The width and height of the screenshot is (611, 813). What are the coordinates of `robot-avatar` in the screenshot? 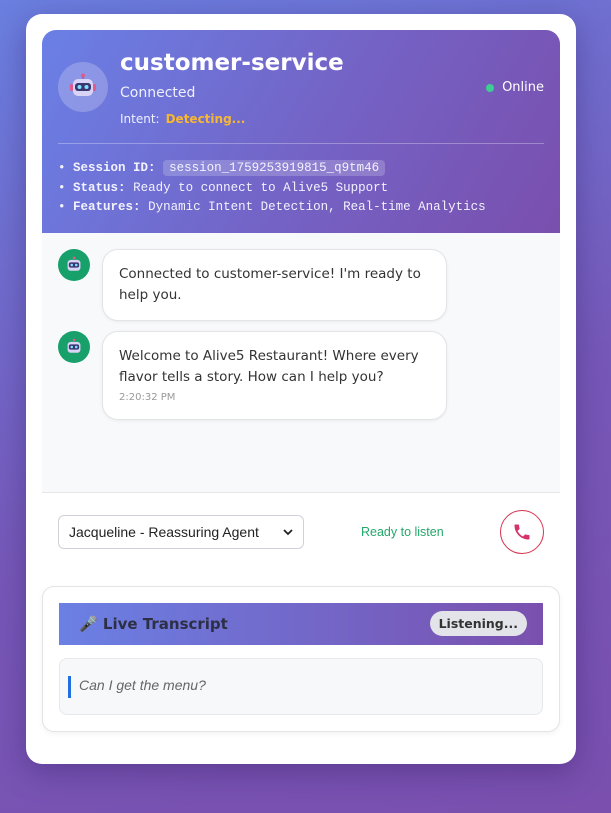 It's located at (83, 87).